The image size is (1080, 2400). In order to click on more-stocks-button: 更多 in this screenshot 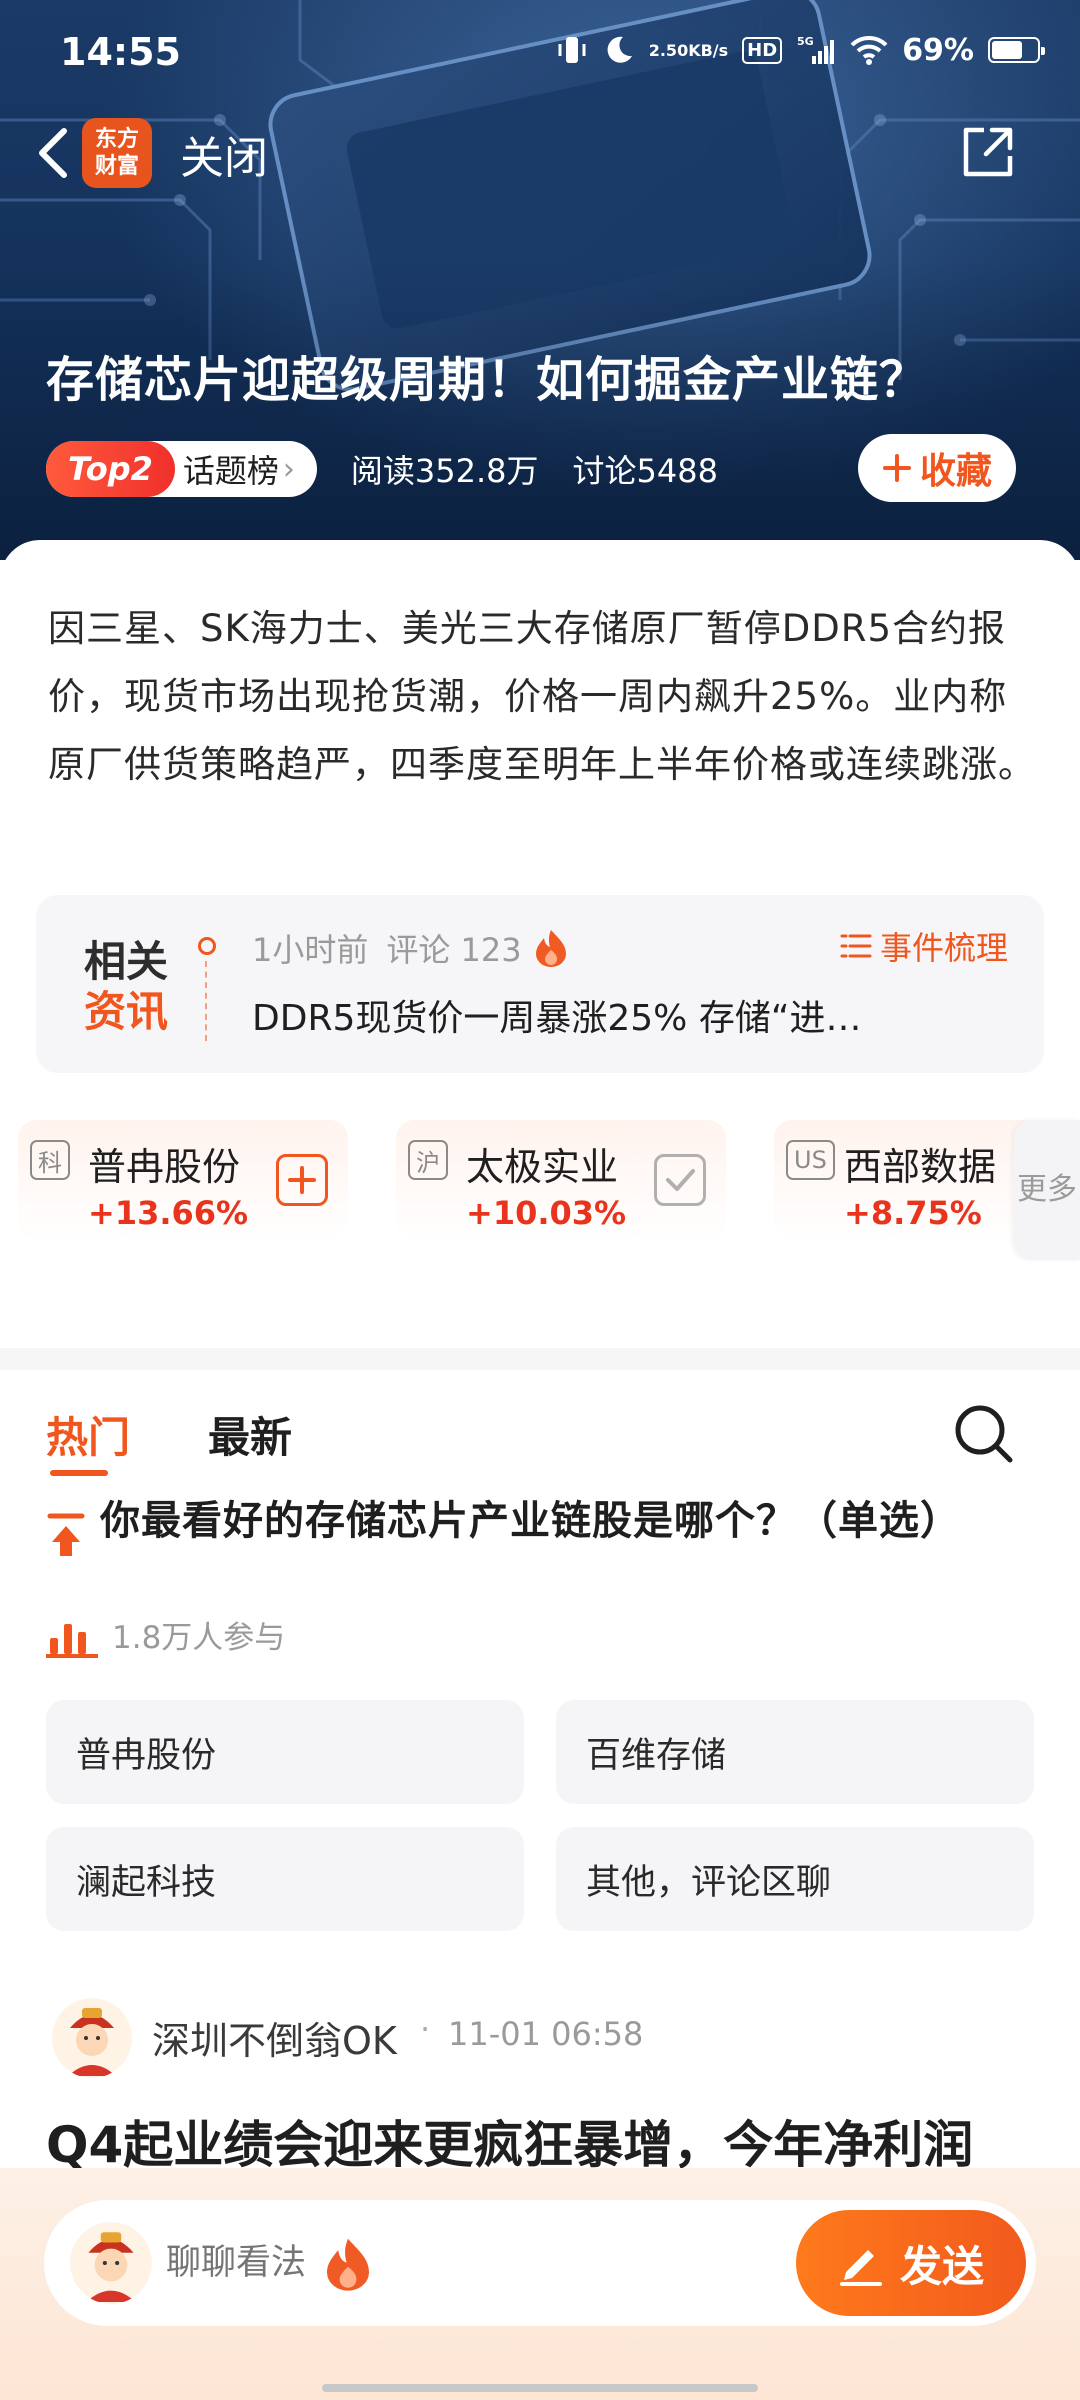, I will do `click(1047, 1190)`.